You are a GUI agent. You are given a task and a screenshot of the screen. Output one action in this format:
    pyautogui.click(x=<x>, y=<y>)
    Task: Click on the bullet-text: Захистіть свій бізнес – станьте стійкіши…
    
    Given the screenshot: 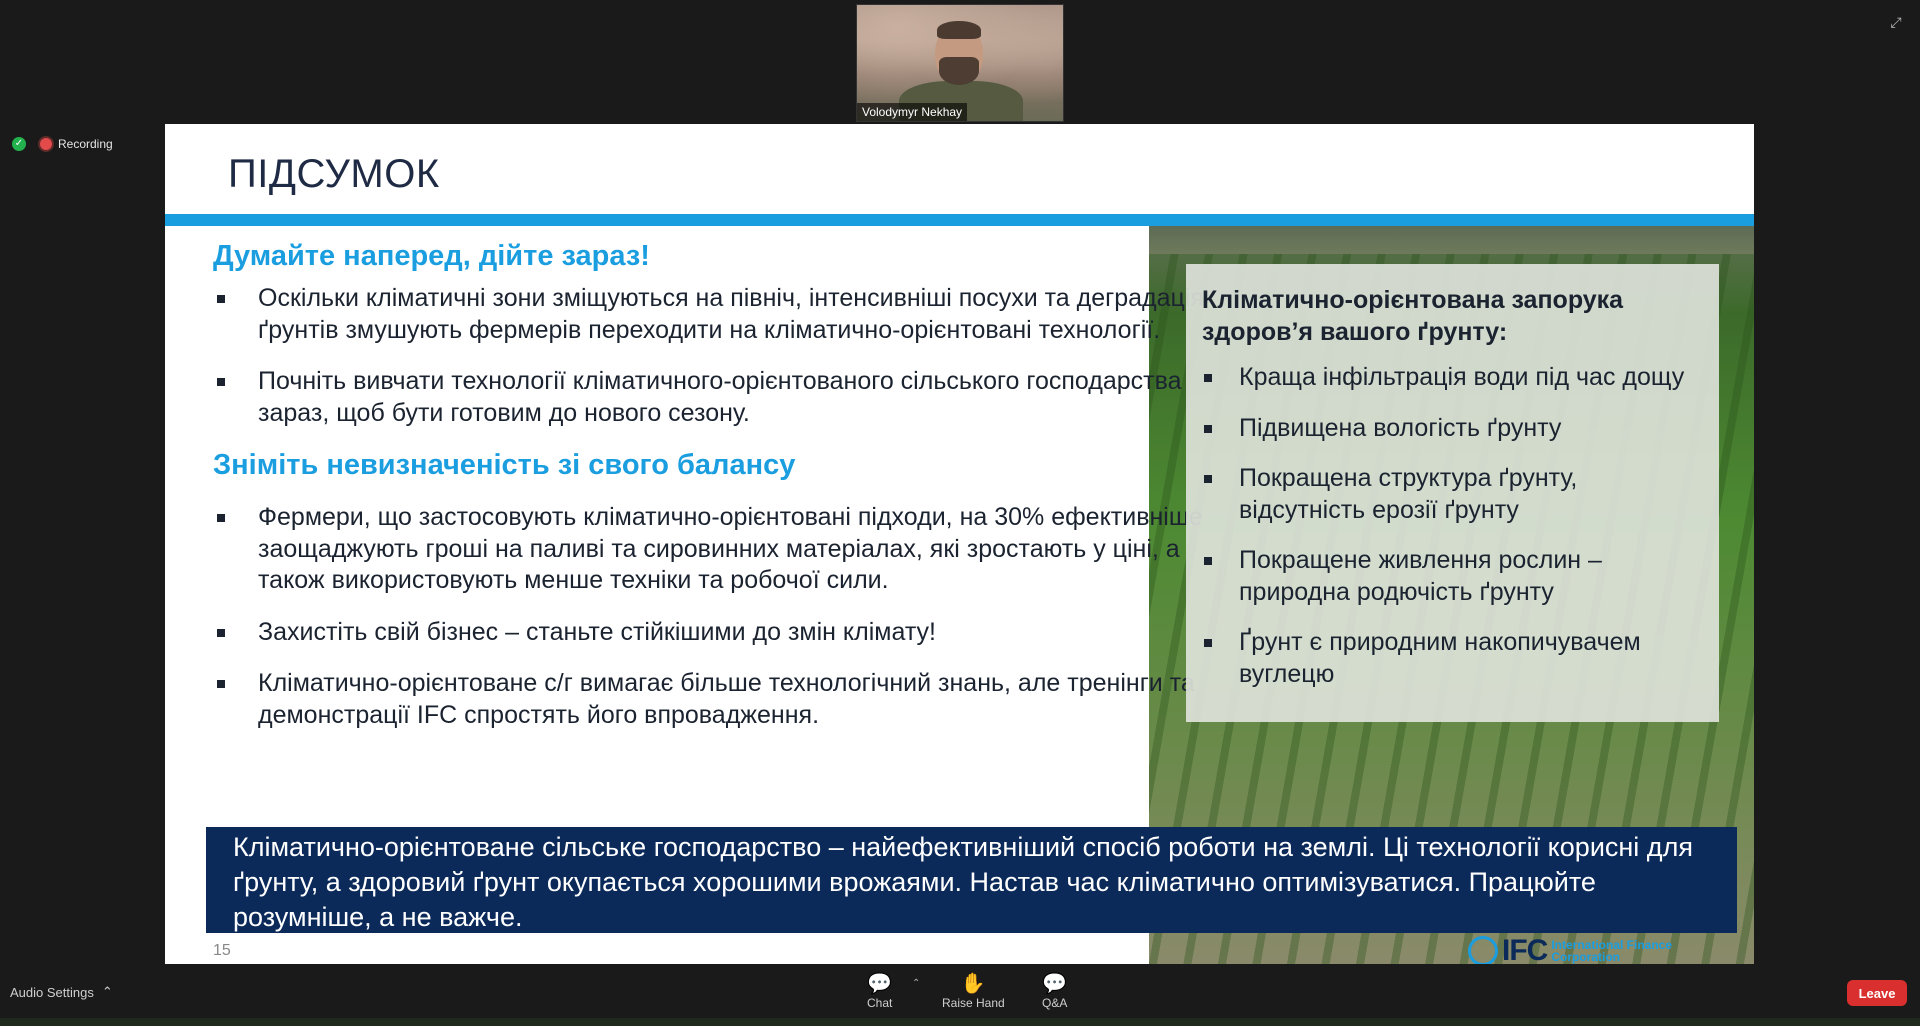 What is the action you would take?
    pyautogui.click(x=597, y=631)
    